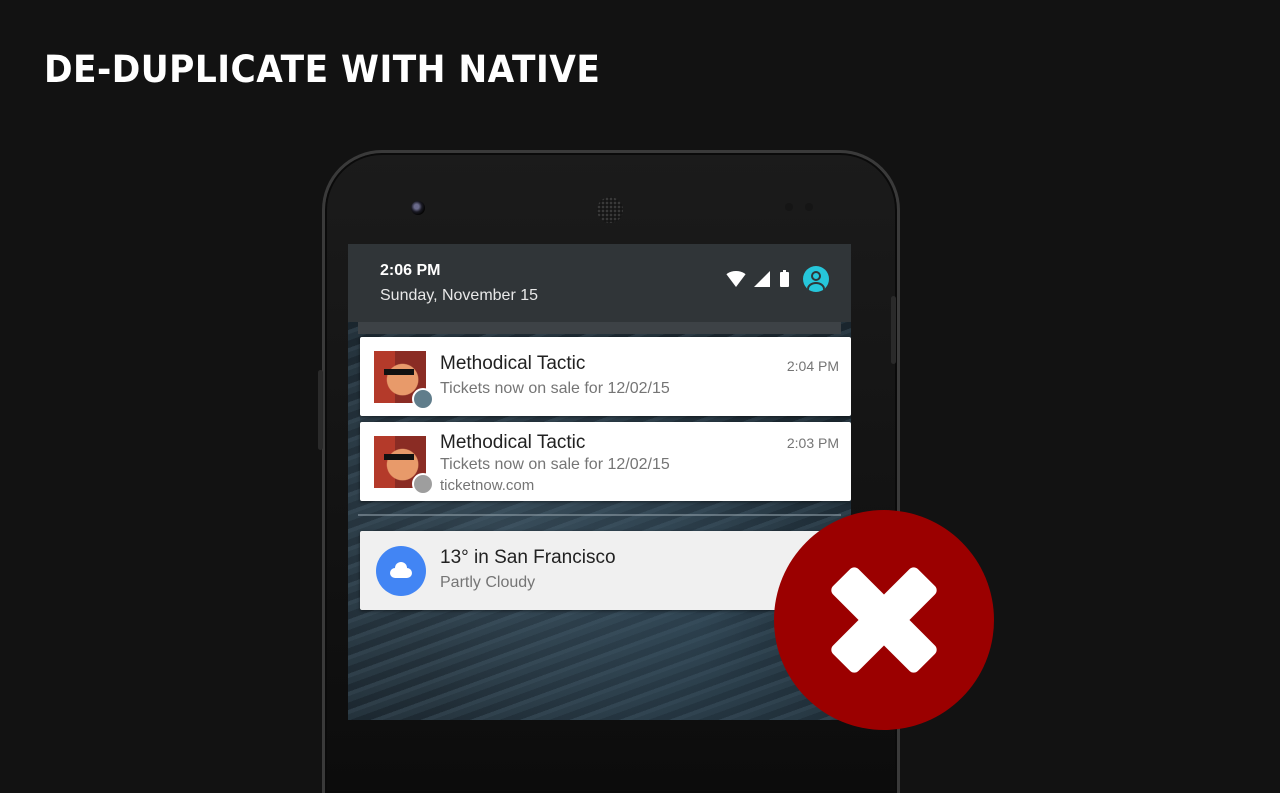 Image resolution: width=1280 pixels, height=793 pixels. I want to click on battery-icon, so click(784, 278).